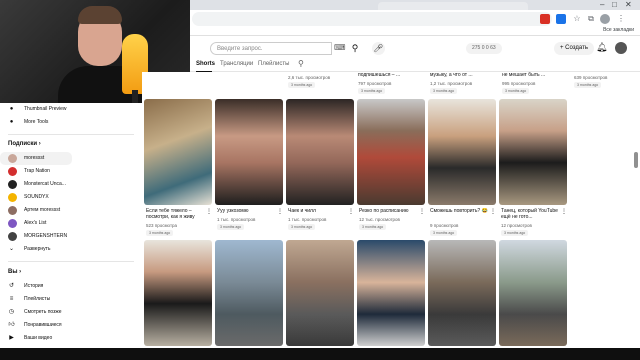 The image size is (640, 360). Describe the element at coordinates (71, 134) in the screenshot. I see `divider` at that location.